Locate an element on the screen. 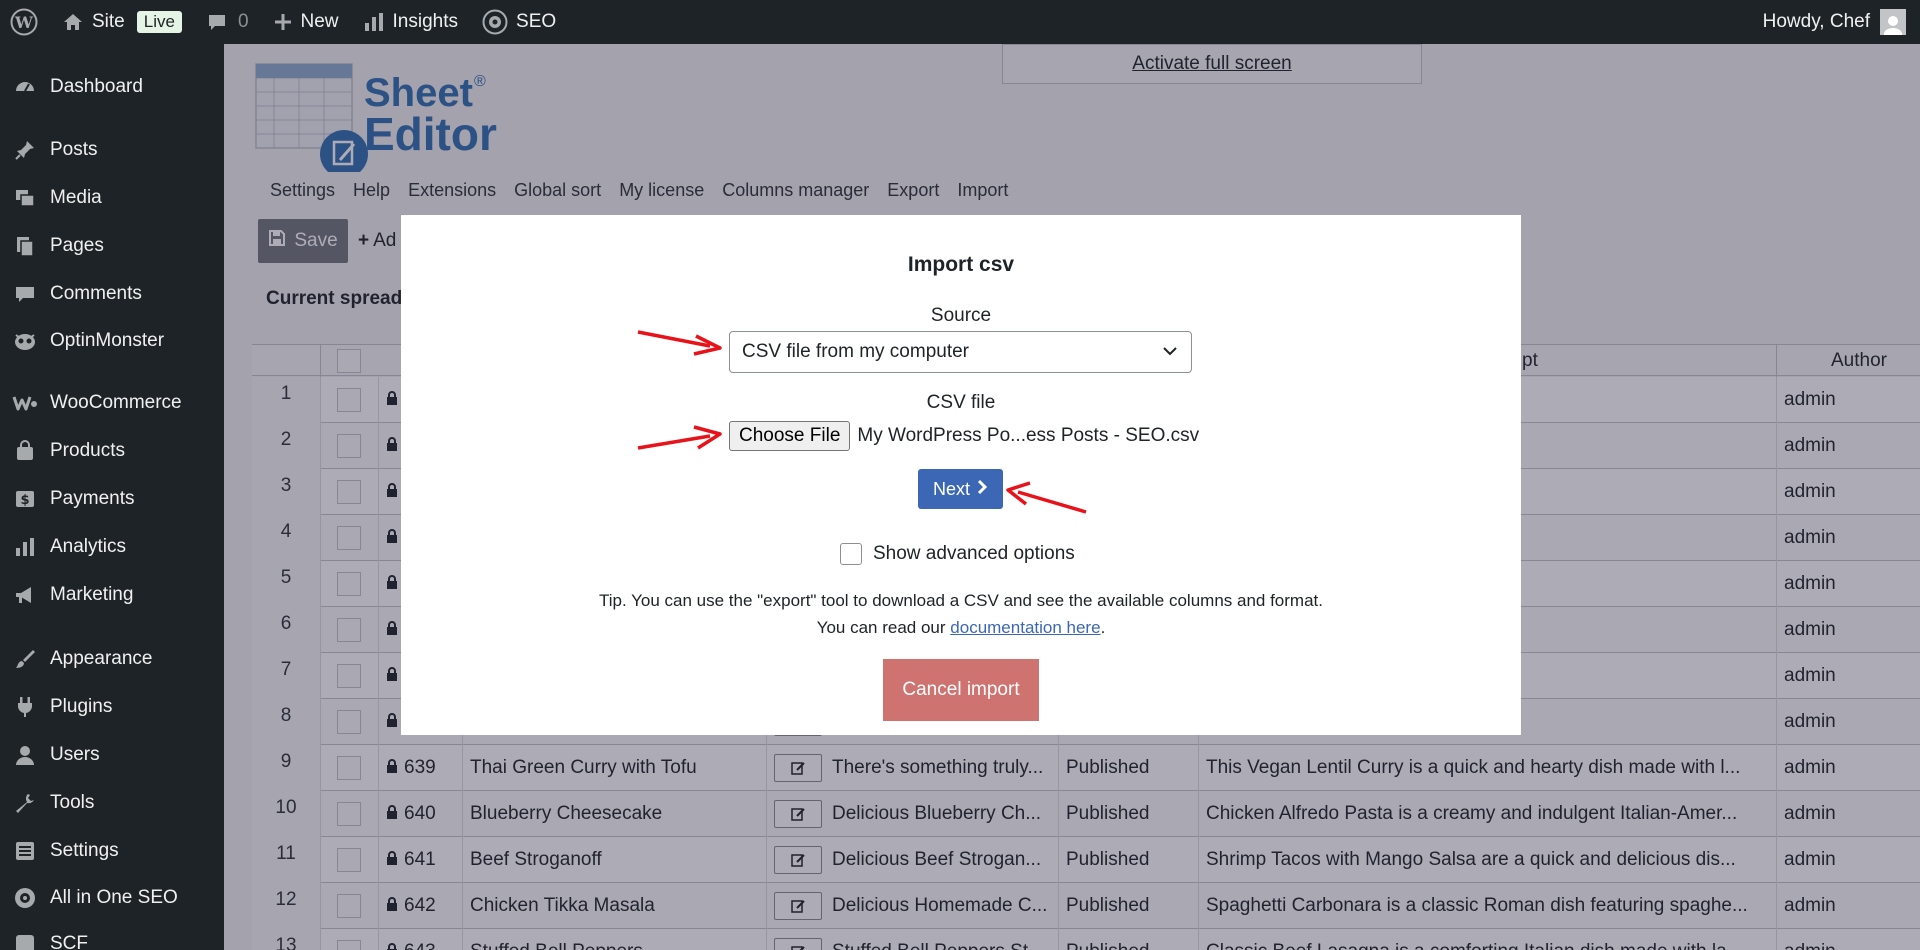 The height and width of the screenshot is (950, 1920). tip-suffix: . is located at coordinates (1103, 627).